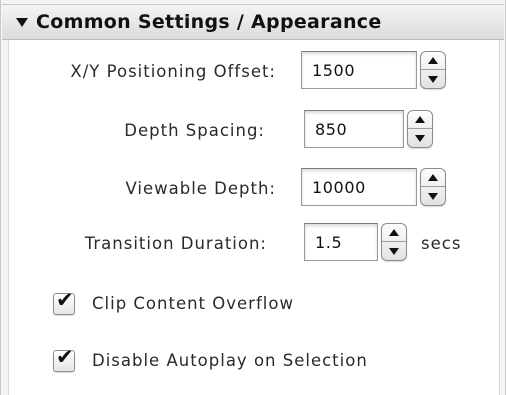 Image resolution: width=506 pixels, height=395 pixels. What do you see at coordinates (230, 360) in the screenshot?
I see `disable-autoplay-label: Disable Autoplay on Selection` at bounding box center [230, 360].